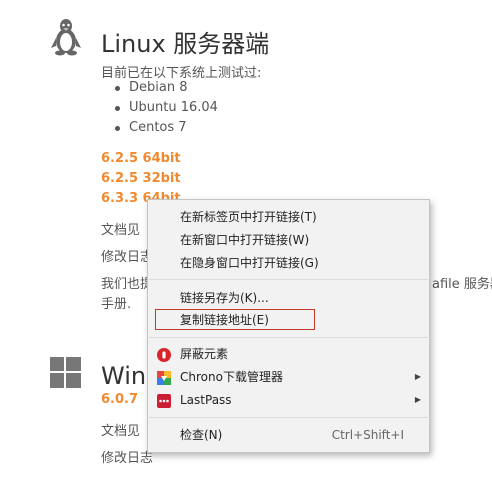 The height and width of the screenshot is (491, 492). I want to click on menu-item-open-new-tab: 在新标签页中打开链接(T), so click(288, 217).